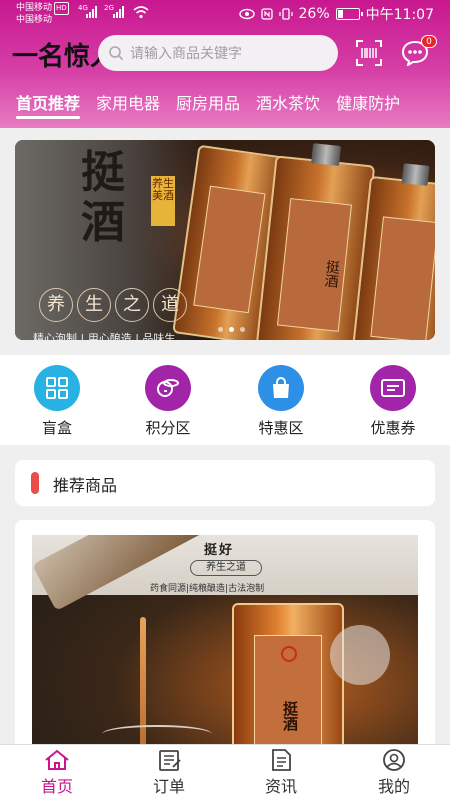 This screenshot has height=800, width=450. I want to click on nfc-icon, so click(266, 14).